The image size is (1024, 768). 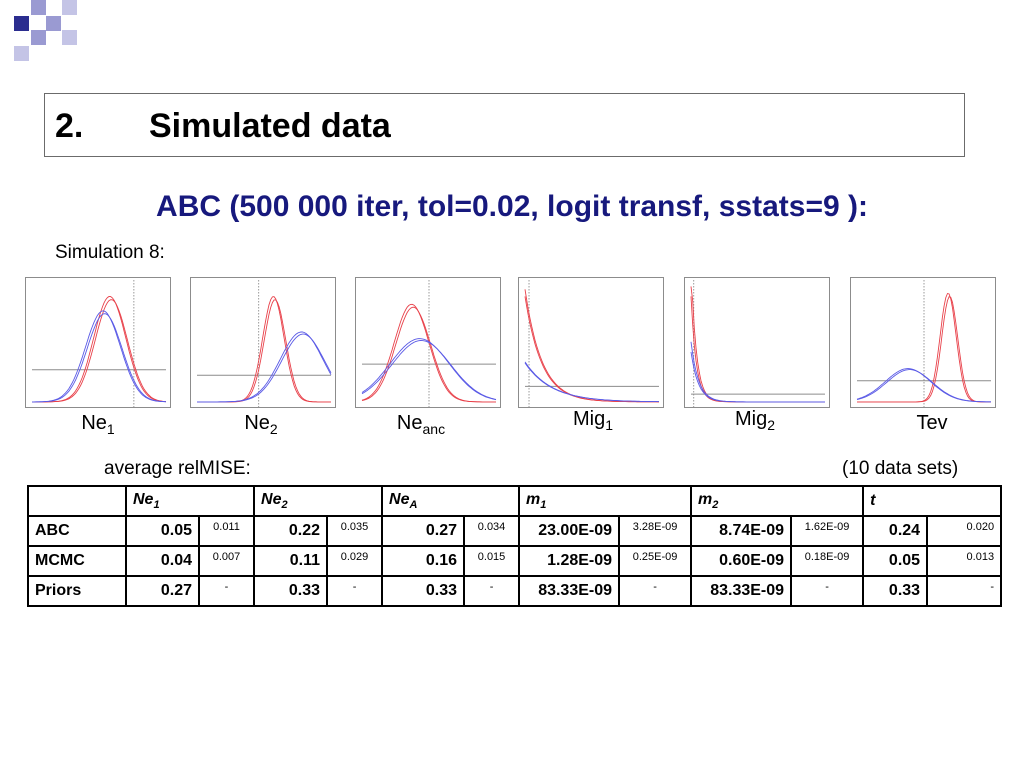 I want to click on table-header-cell: m2, so click(x=777, y=501).